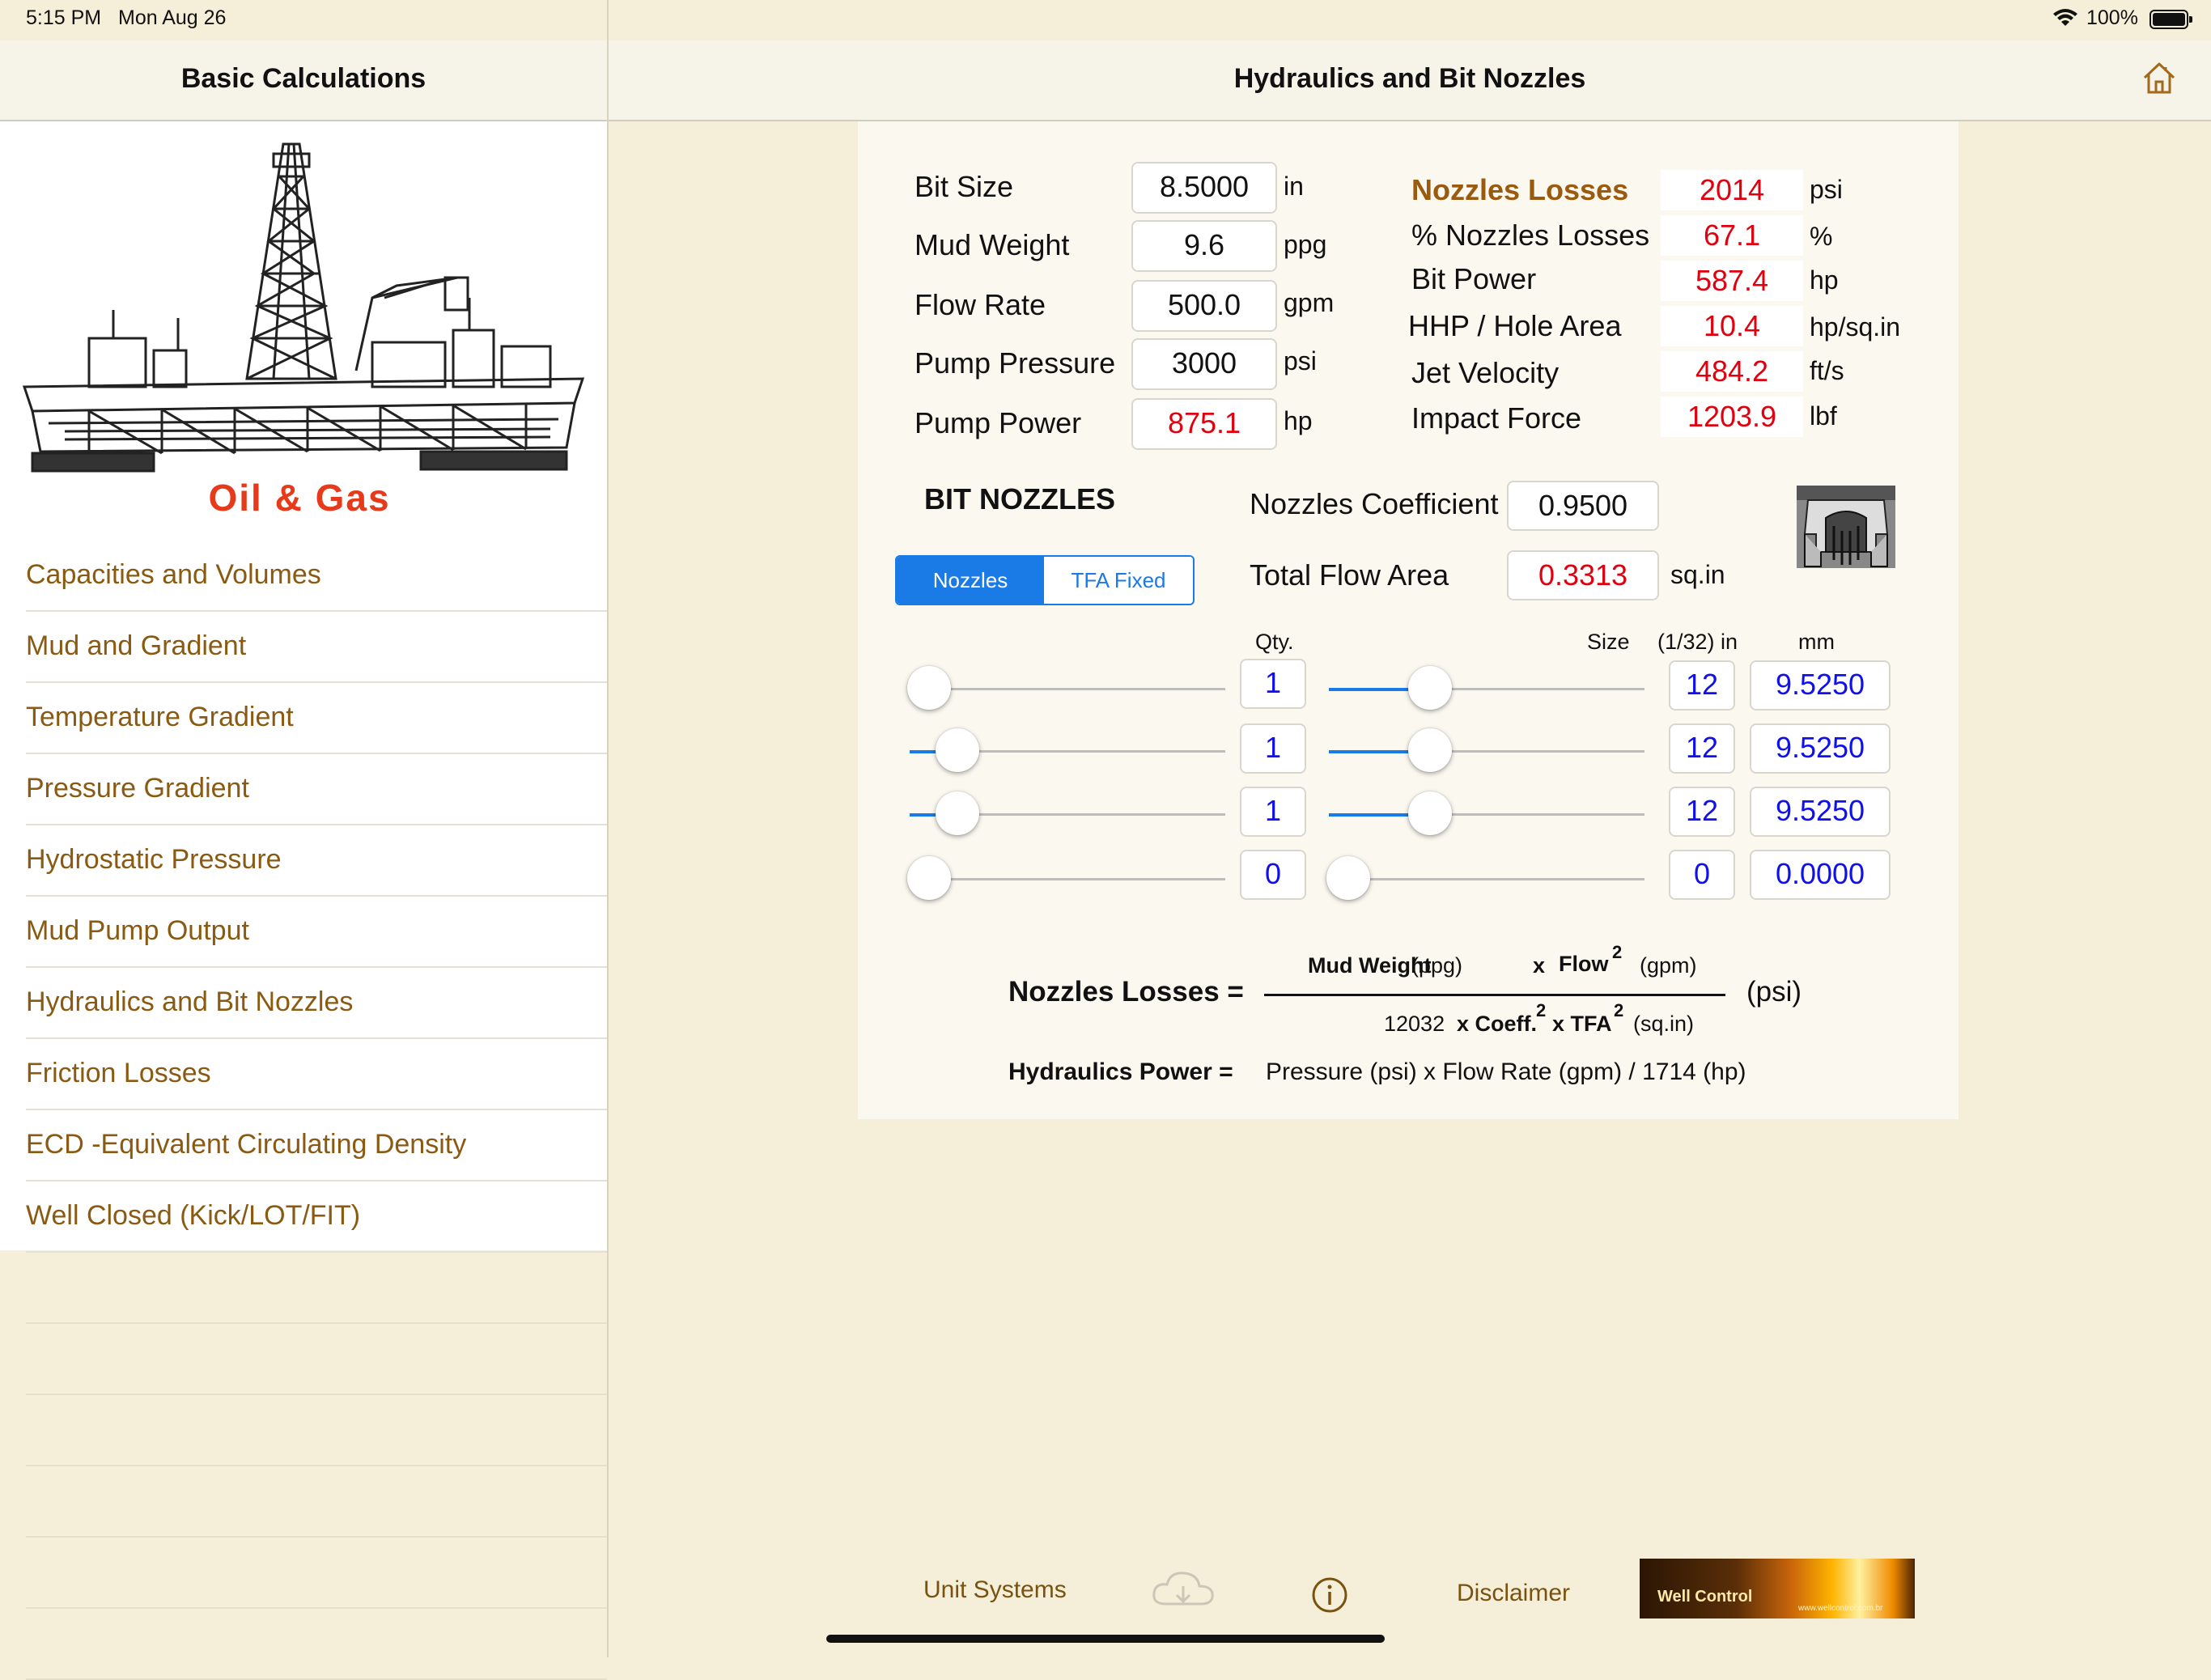 This screenshot has height=1680, width=2211. What do you see at coordinates (995, 1590) in the screenshot?
I see `unit-systems-link: Unit Systems` at bounding box center [995, 1590].